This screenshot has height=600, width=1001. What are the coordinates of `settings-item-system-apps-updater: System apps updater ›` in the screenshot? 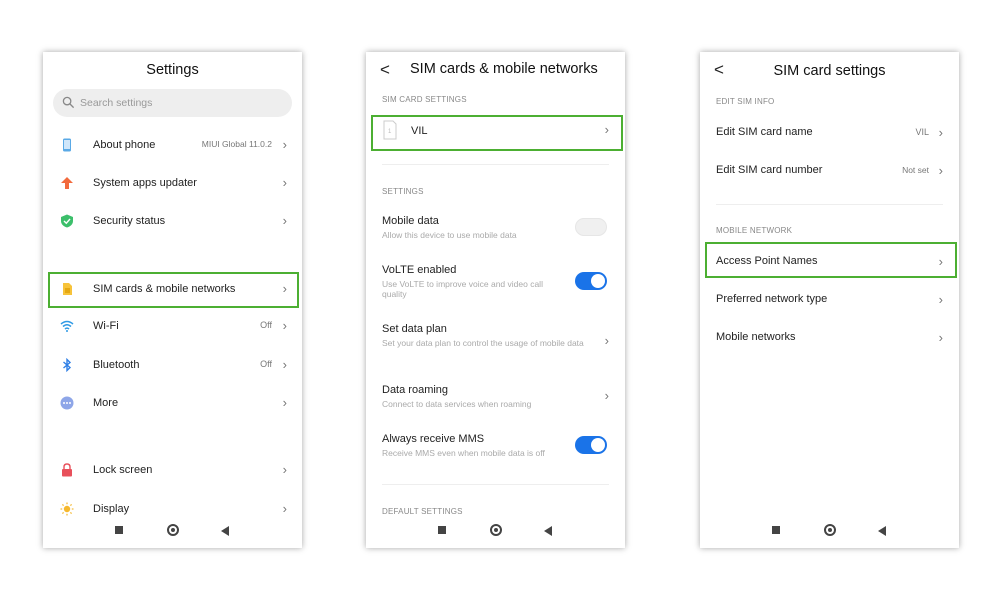 It's located at (172, 184).